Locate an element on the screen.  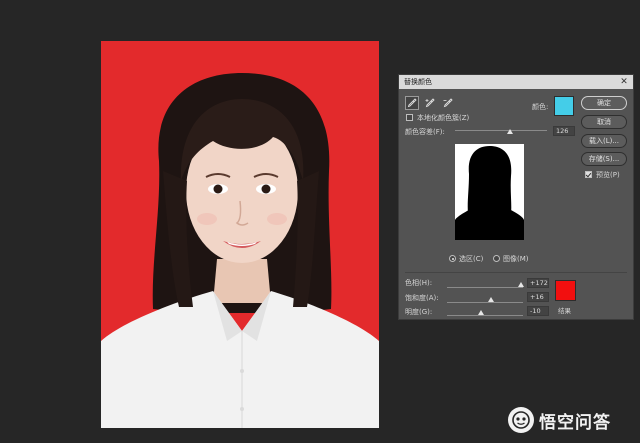
lightness-slider-thumb is located at coordinates (481, 312).